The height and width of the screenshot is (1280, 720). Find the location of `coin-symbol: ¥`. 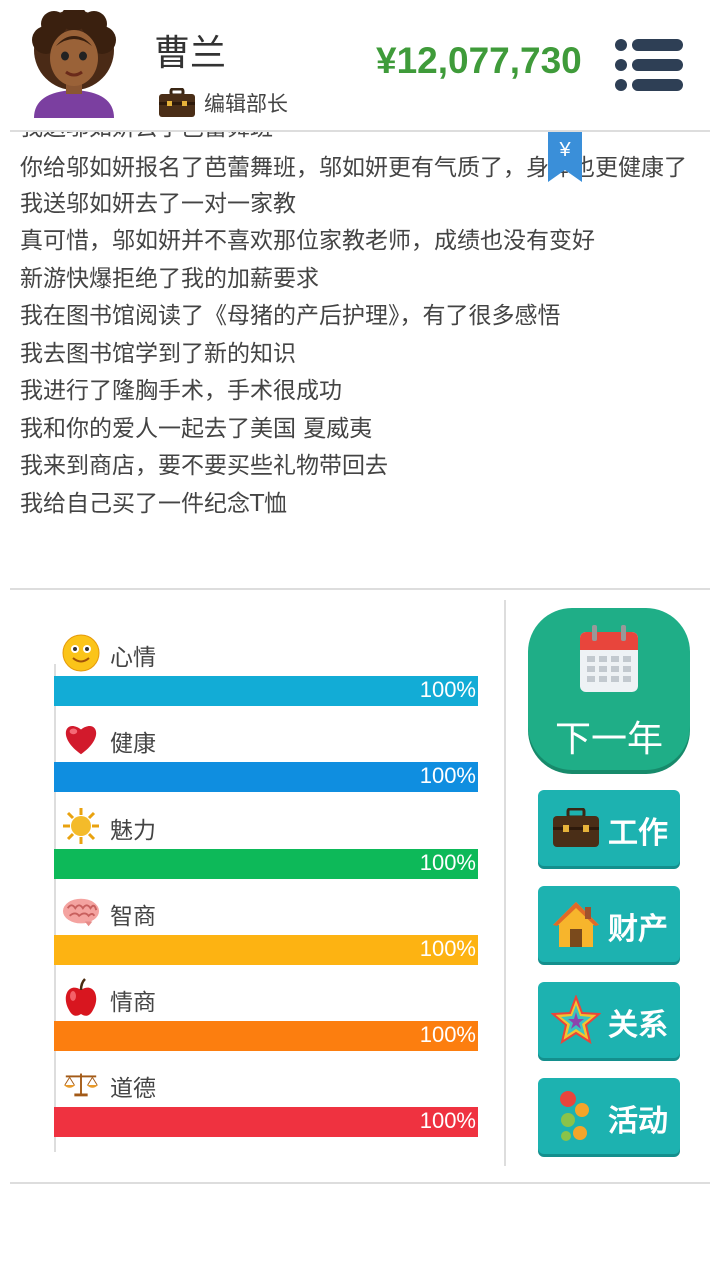

coin-symbol: ¥ is located at coordinates (564, 150).